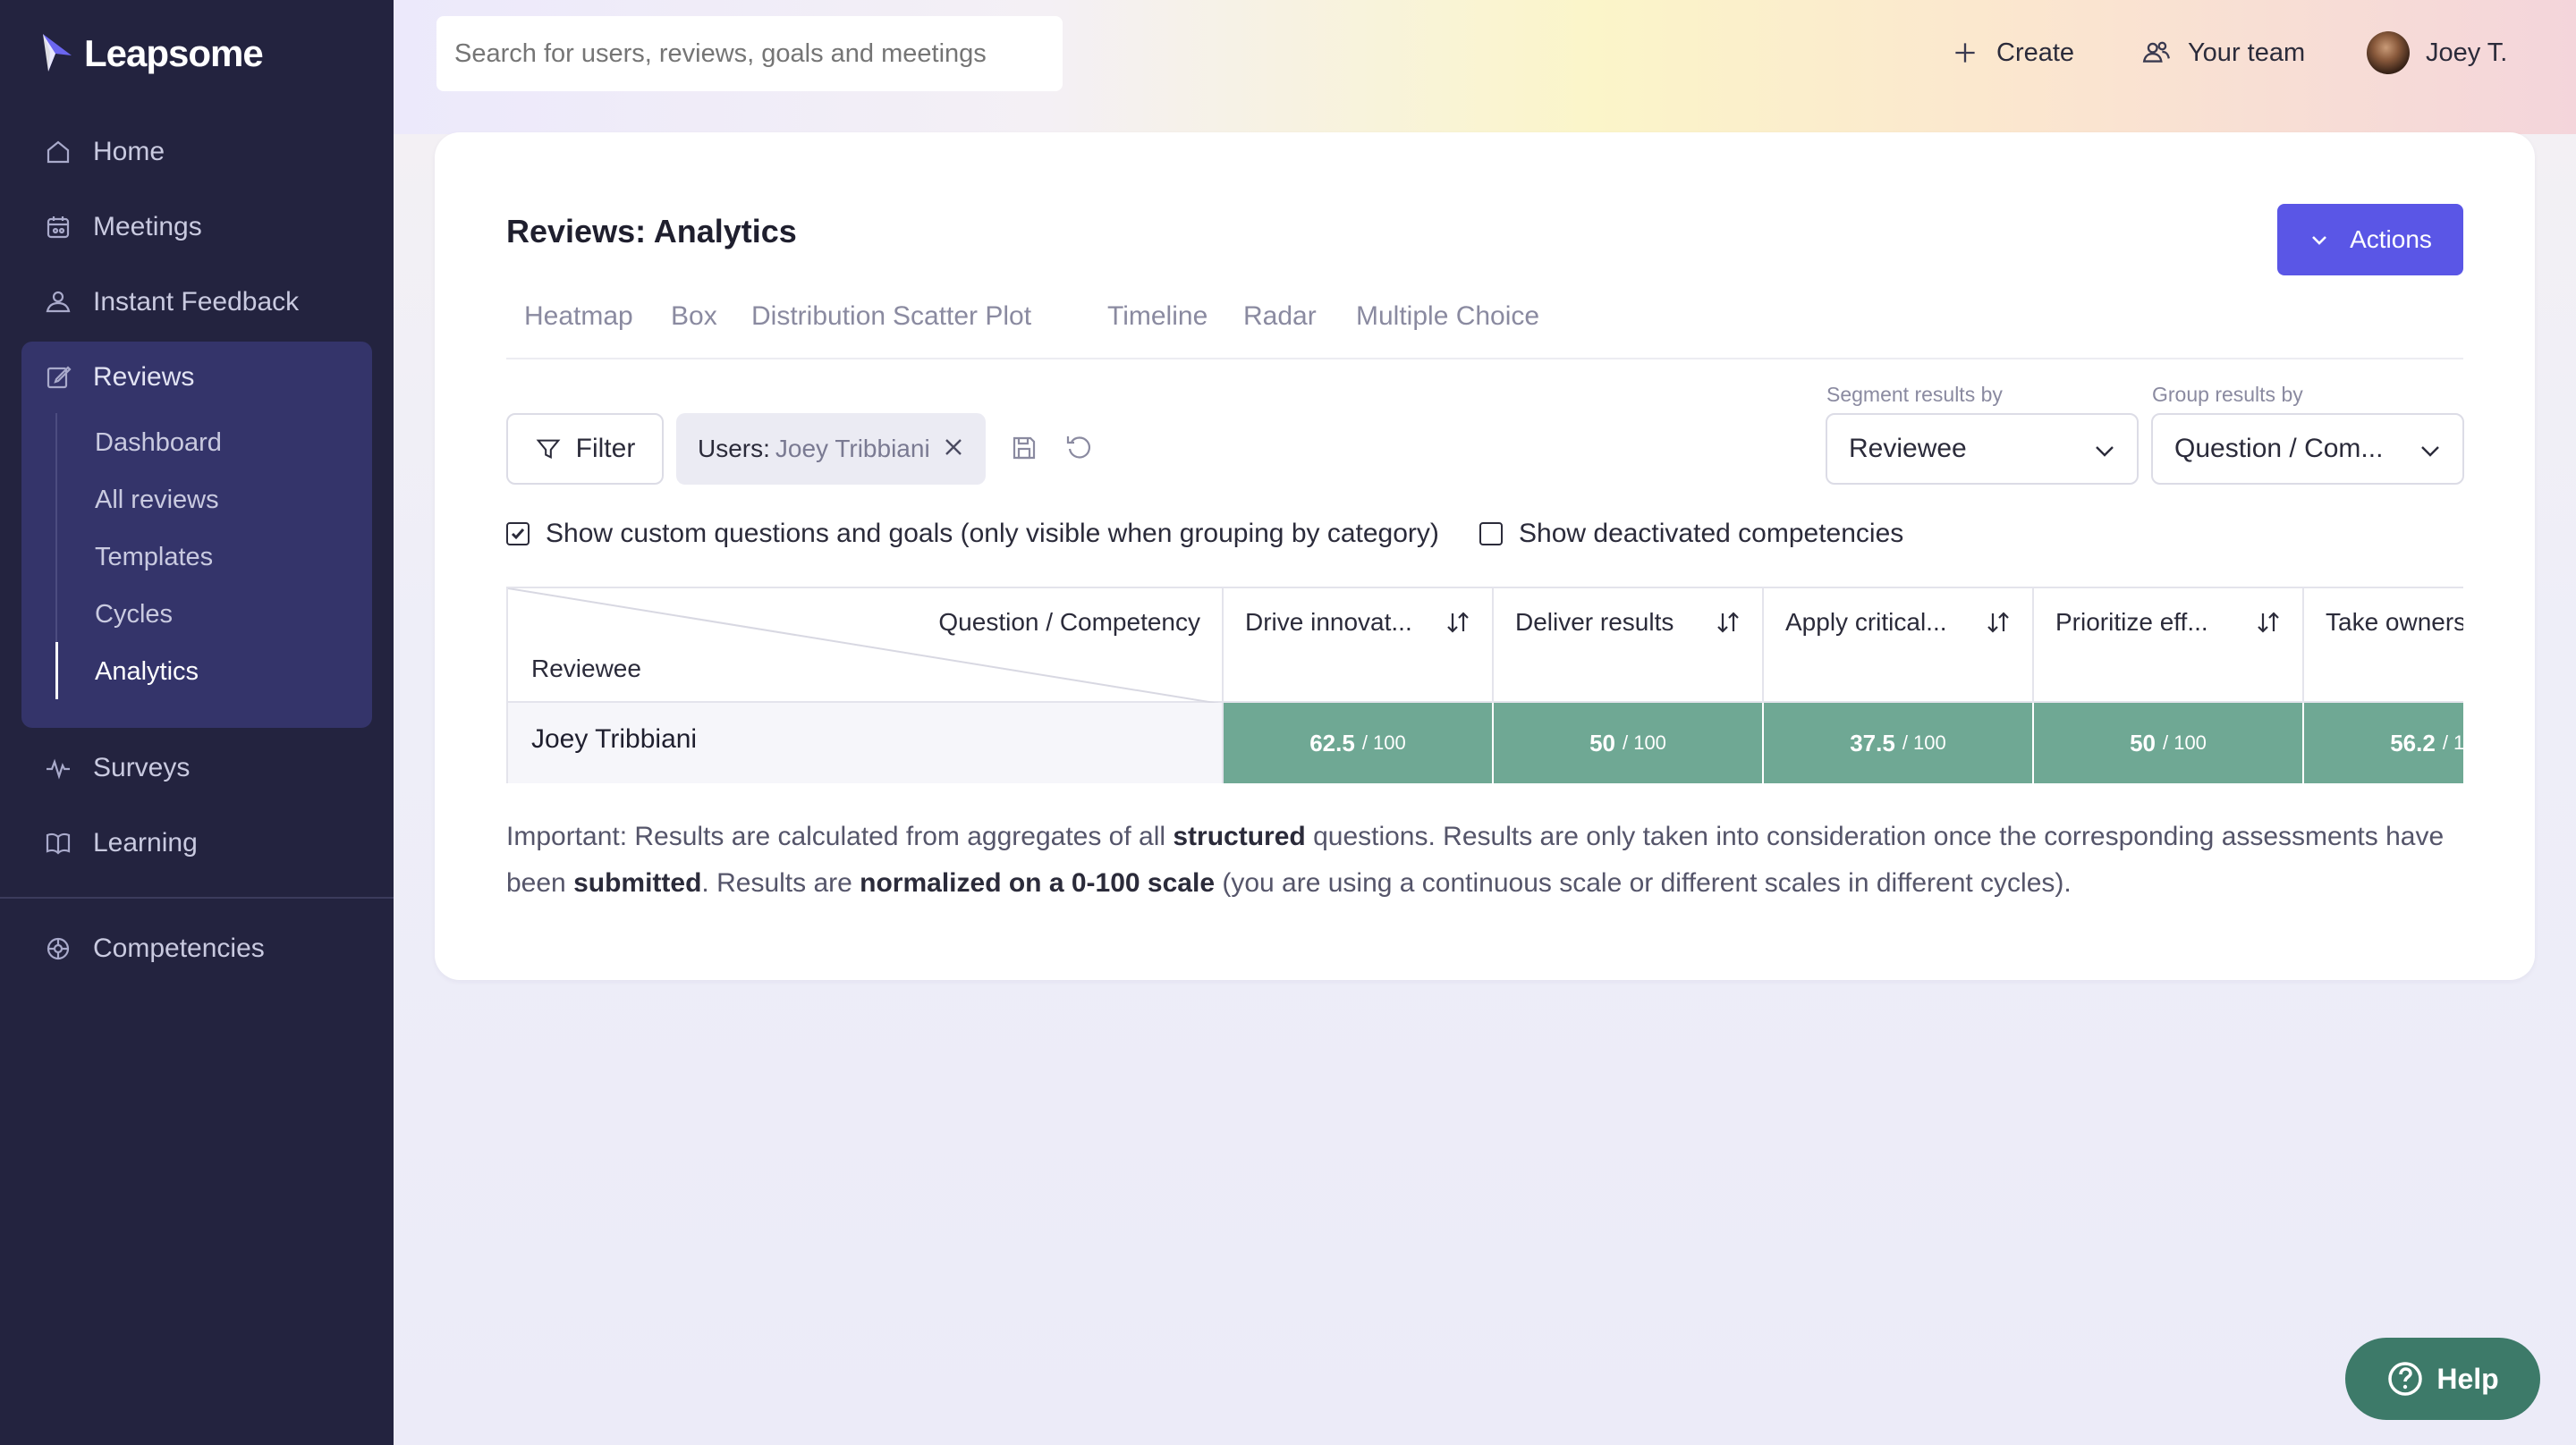 The height and width of the screenshot is (1445, 2576). What do you see at coordinates (605, 448) in the screenshot?
I see `filter-label: Filter` at bounding box center [605, 448].